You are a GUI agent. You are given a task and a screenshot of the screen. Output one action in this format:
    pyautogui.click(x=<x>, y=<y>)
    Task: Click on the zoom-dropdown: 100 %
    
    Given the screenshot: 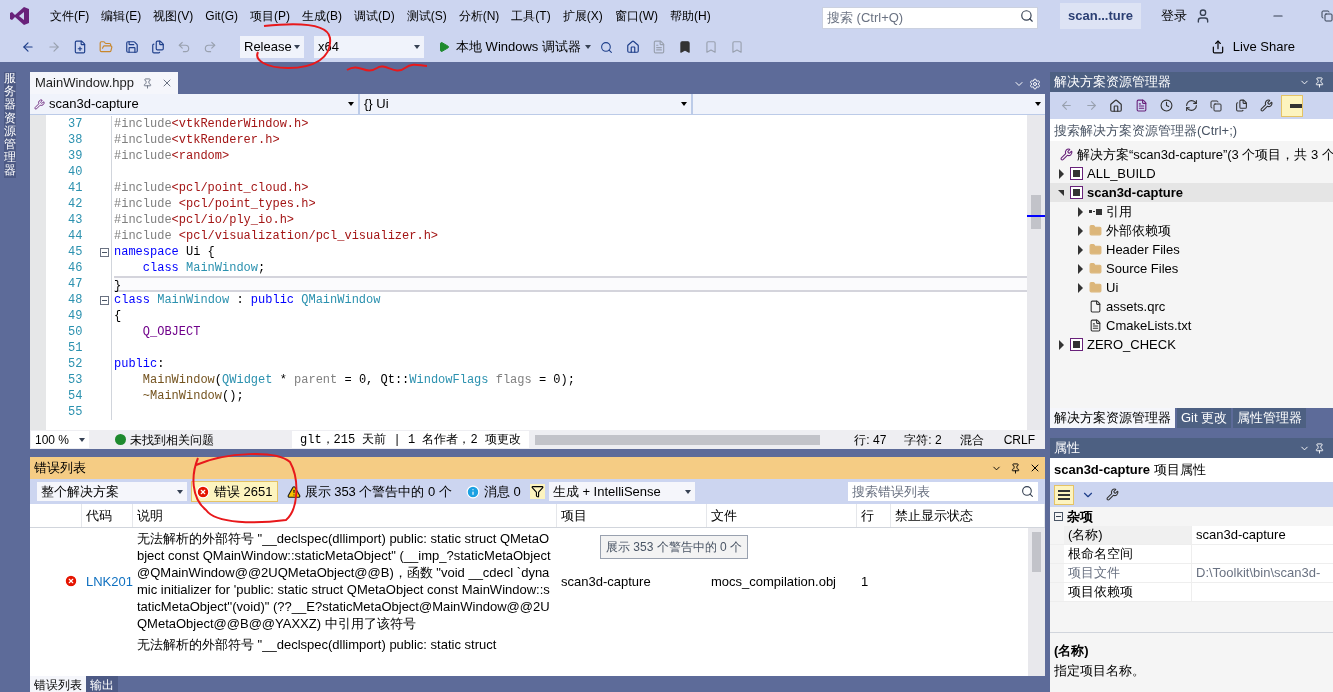 What is the action you would take?
    pyautogui.click(x=60, y=439)
    